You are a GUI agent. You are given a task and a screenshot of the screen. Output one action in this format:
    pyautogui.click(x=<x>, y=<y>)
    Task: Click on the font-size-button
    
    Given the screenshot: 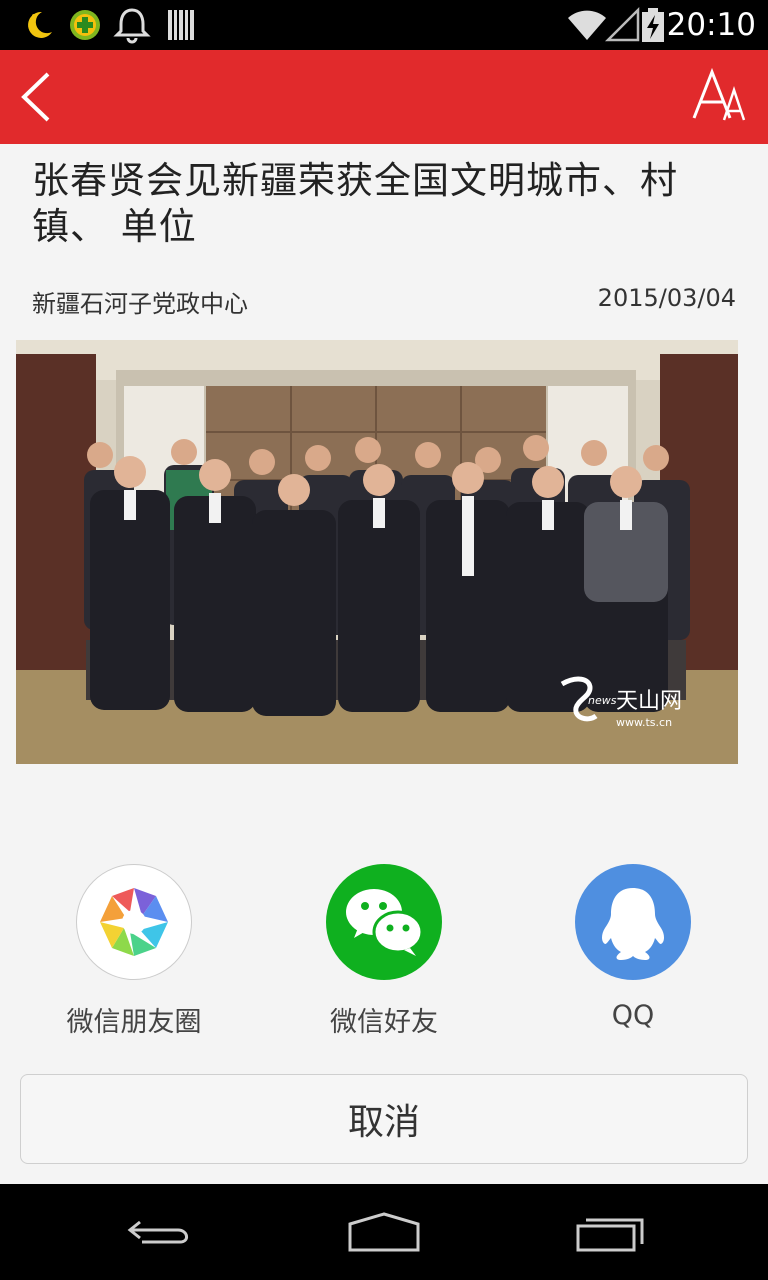 What is the action you would take?
    pyautogui.click(x=720, y=97)
    